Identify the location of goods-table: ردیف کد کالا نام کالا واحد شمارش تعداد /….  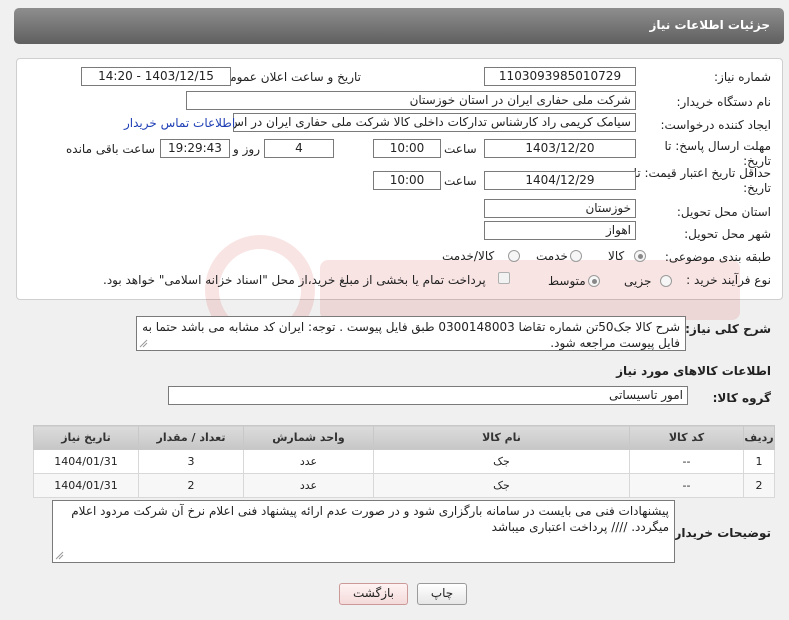
(404, 461).